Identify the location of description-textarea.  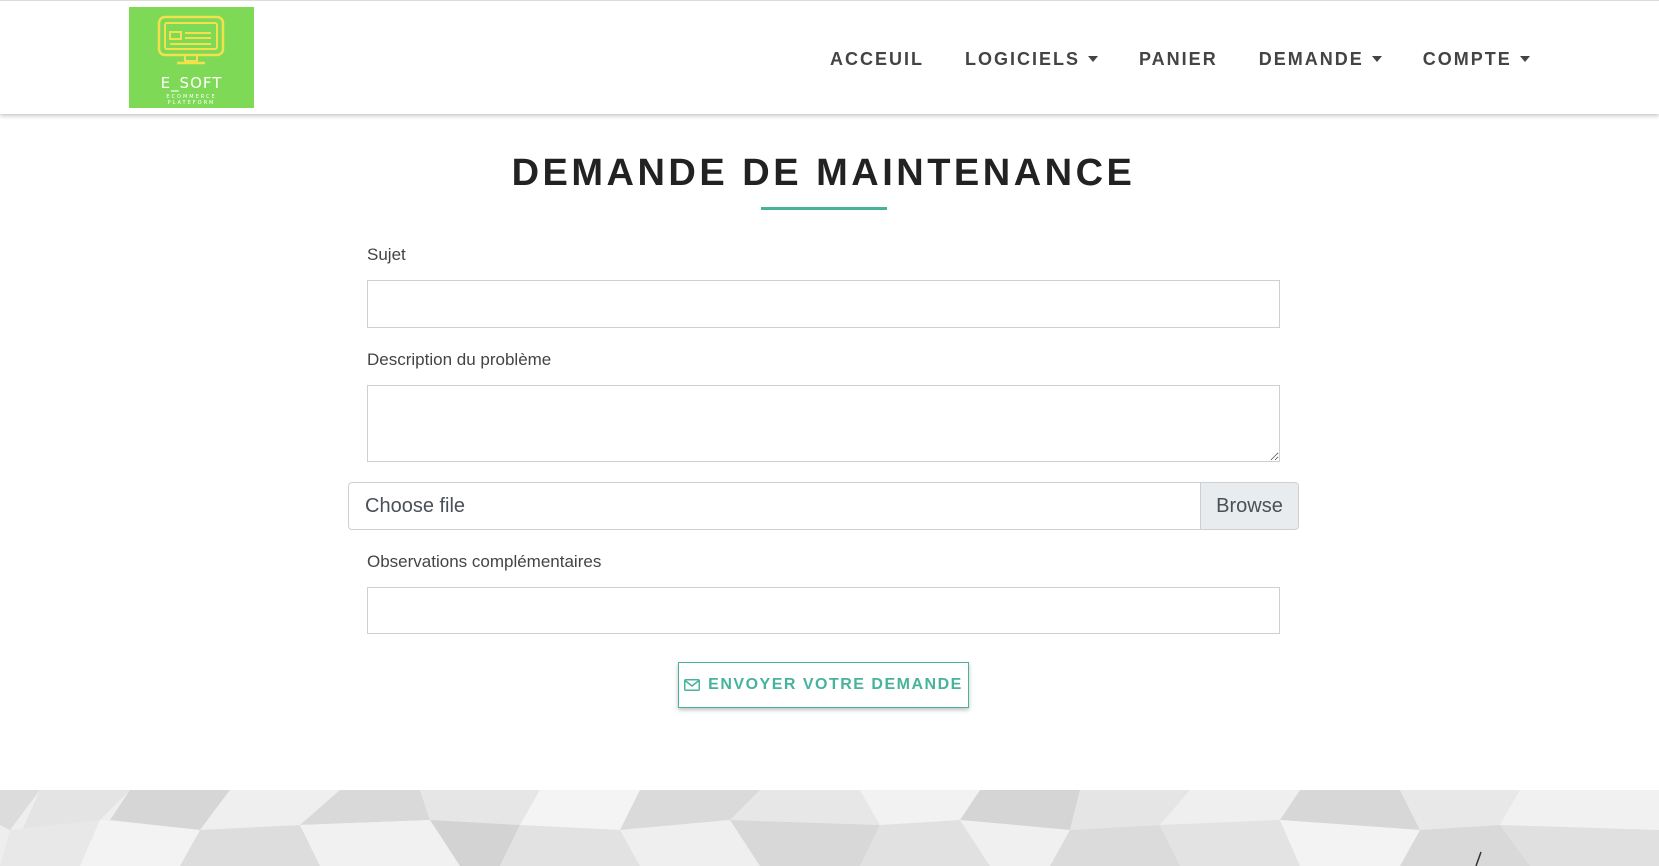
(823, 423).